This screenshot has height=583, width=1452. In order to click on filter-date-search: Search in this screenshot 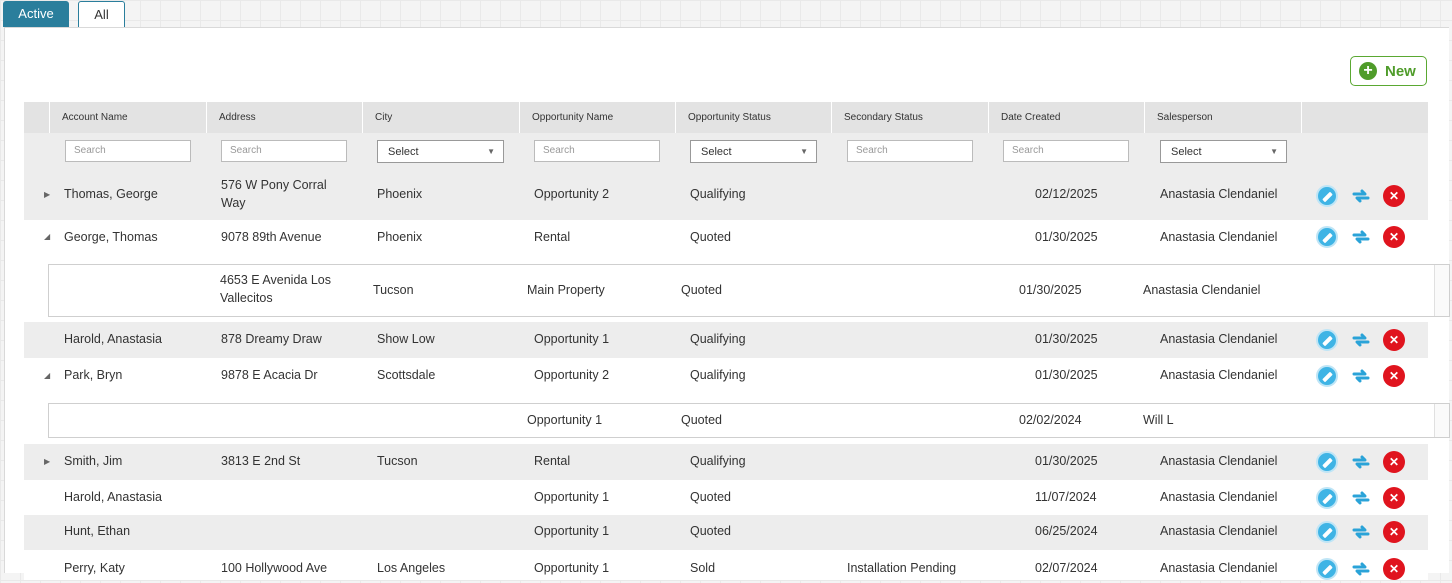, I will do `click(1066, 151)`.